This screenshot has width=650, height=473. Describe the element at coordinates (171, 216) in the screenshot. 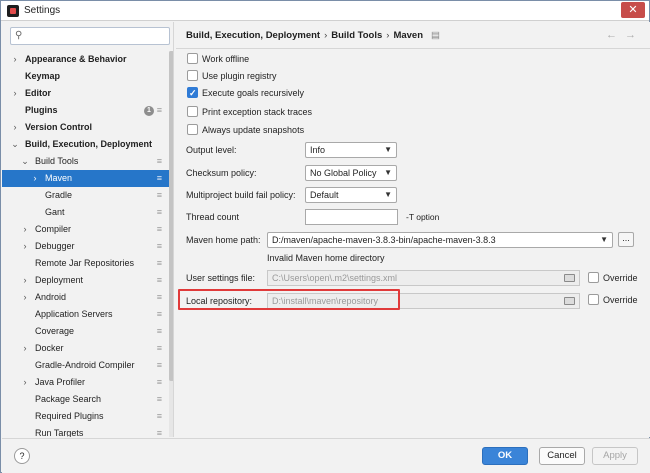

I see `sidebar-scrollbar-thumb` at that location.